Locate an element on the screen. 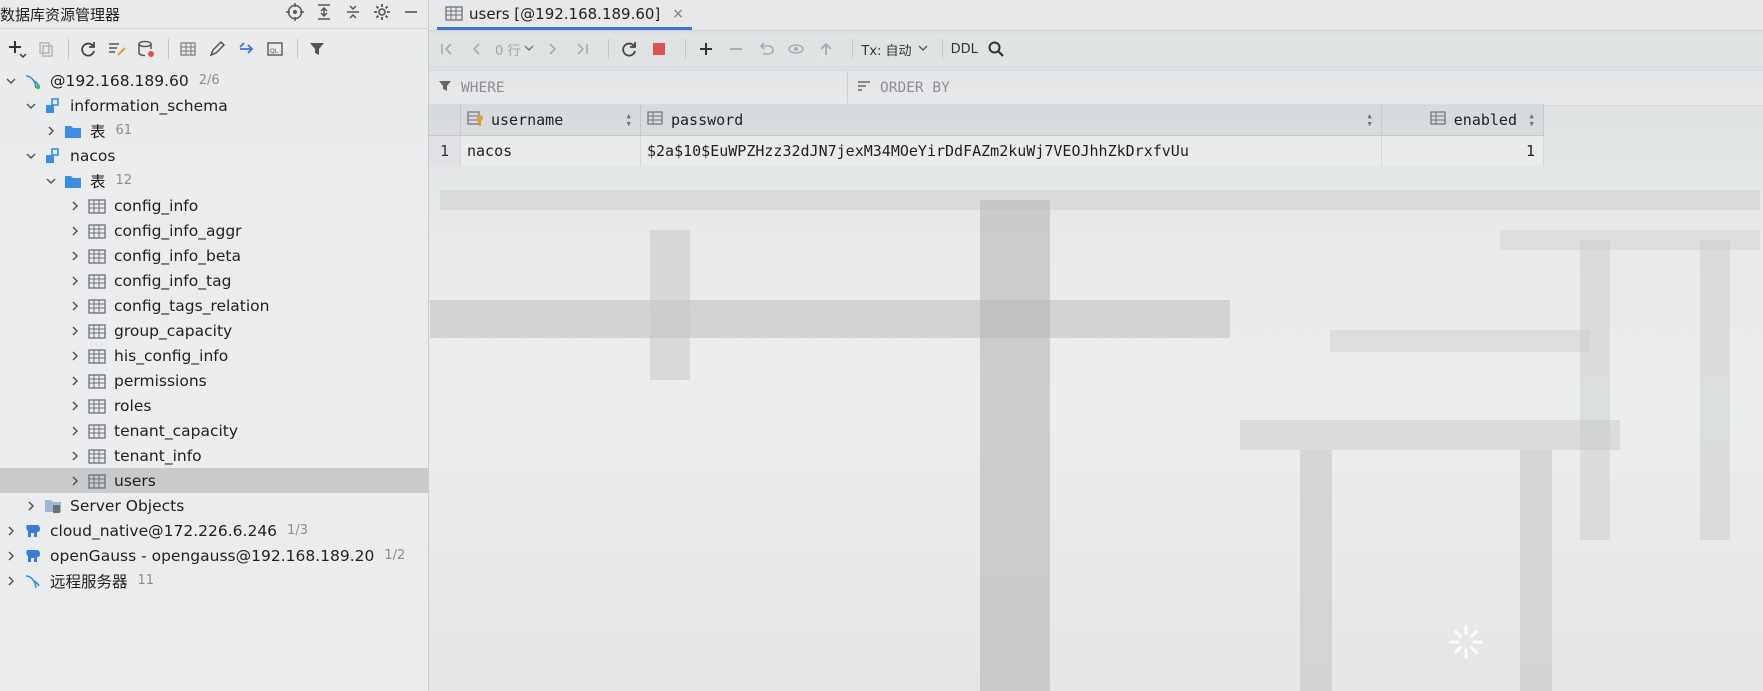 The height and width of the screenshot is (691, 1763). rows-count-dropdown: 0 行 is located at coordinates (514, 49).